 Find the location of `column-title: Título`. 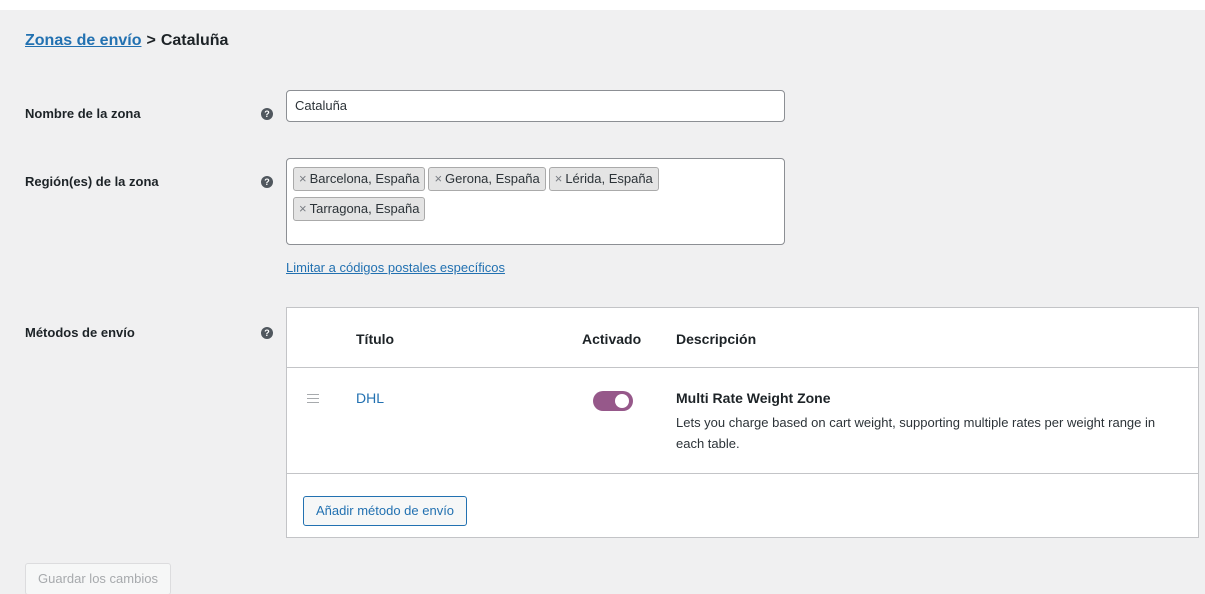

column-title: Título is located at coordinates (375, 339).